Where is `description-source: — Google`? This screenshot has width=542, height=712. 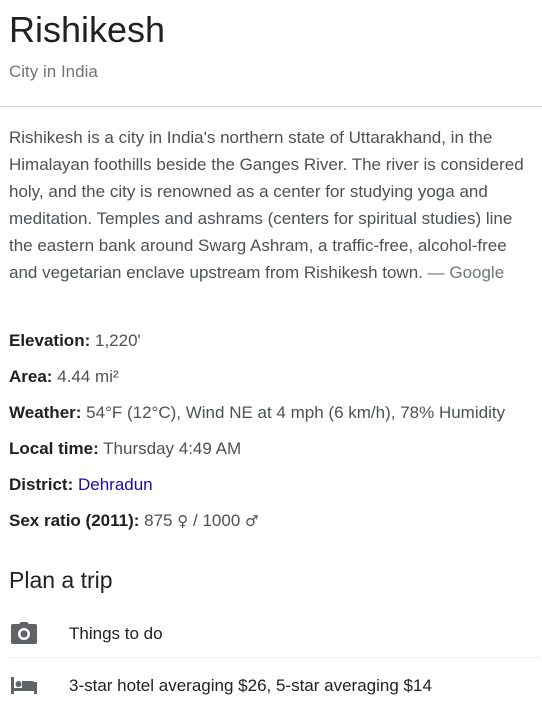 description-source: — Google is located at coordinates (466, 272).